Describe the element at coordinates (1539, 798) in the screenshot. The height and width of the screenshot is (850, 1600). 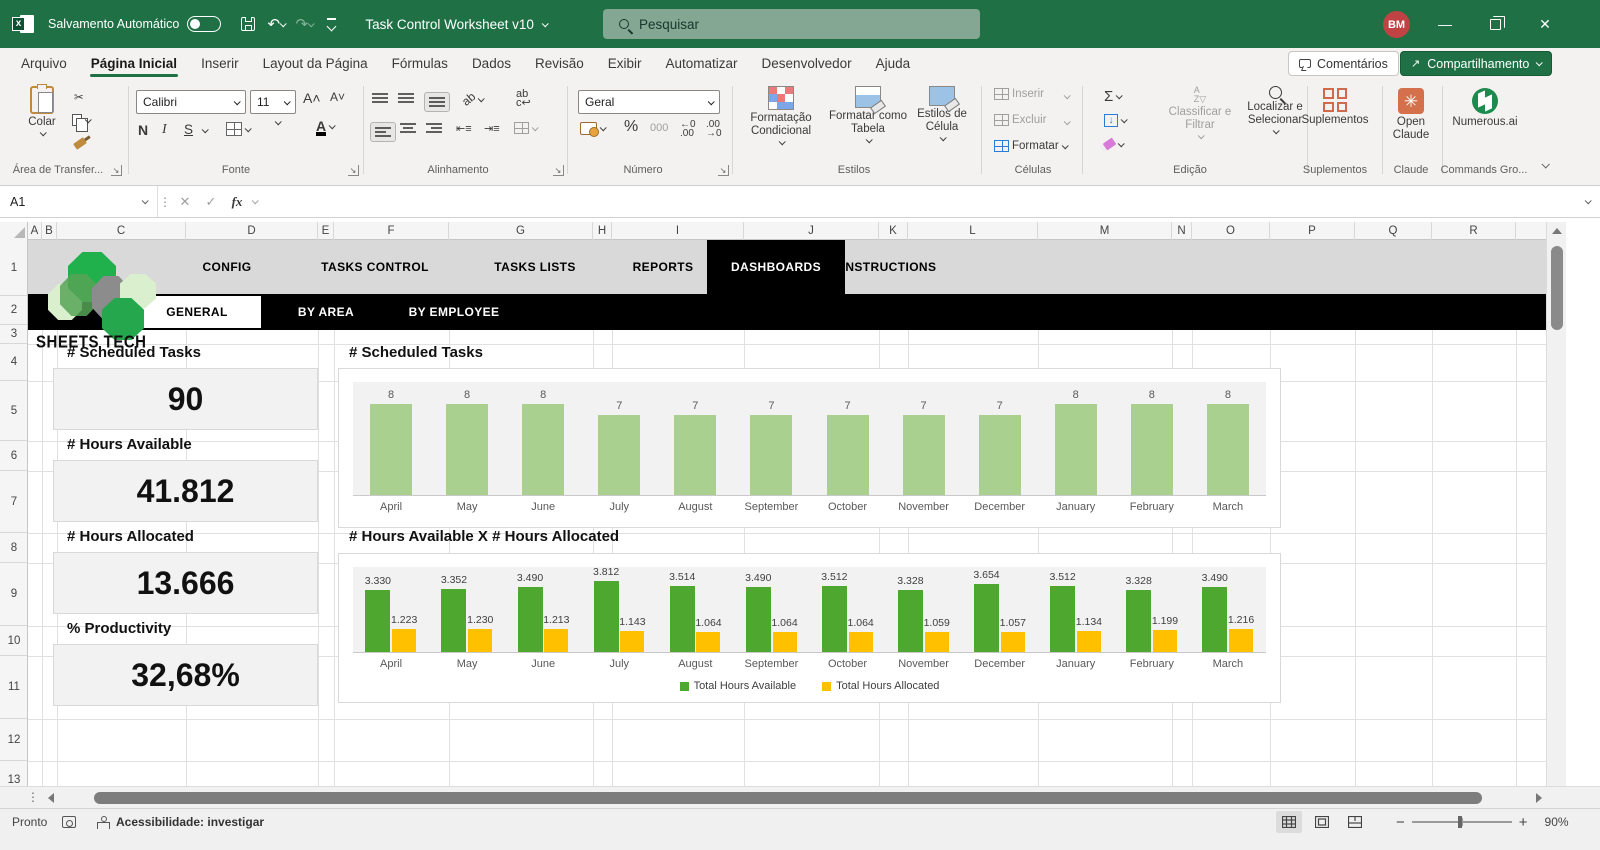
I see `scroll-right-arrow` at that location.